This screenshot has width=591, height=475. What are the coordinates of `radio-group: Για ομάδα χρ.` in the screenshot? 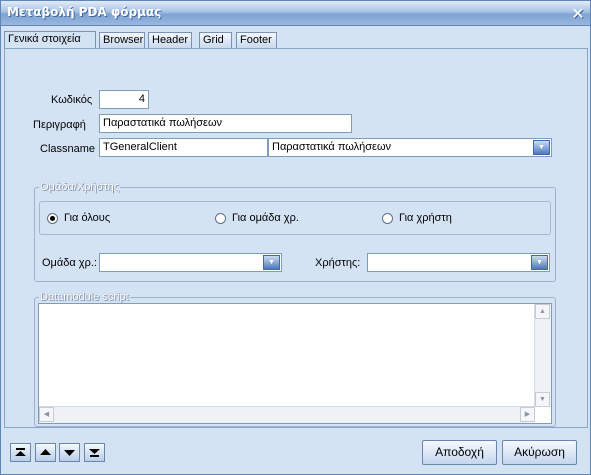 It's located at (257, 218).